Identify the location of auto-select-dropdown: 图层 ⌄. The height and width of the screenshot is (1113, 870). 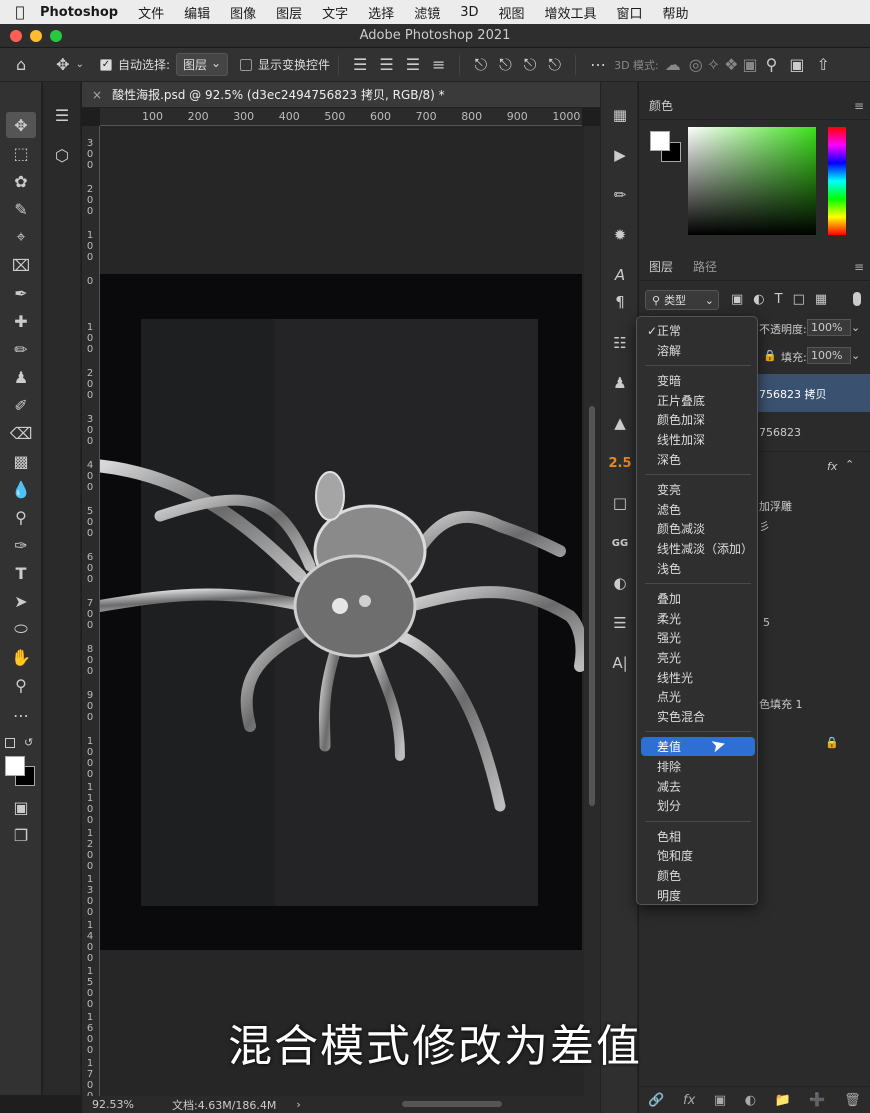
(202, 64).